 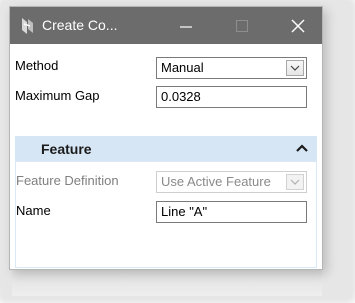 I want to click on name-label: Name, so click(x=33, y=210).